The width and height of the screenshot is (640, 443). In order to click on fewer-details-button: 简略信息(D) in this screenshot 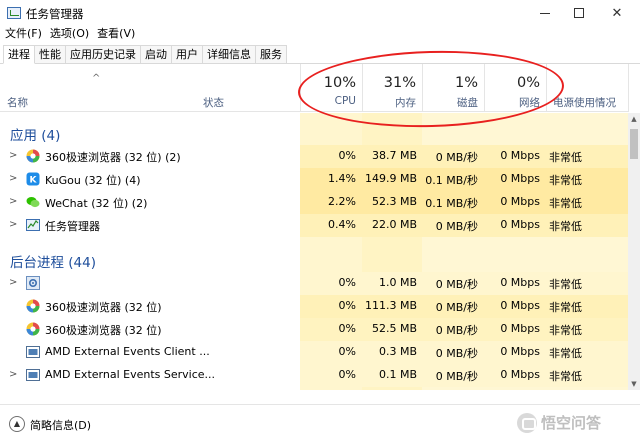, I will do `click(60, 425)`.